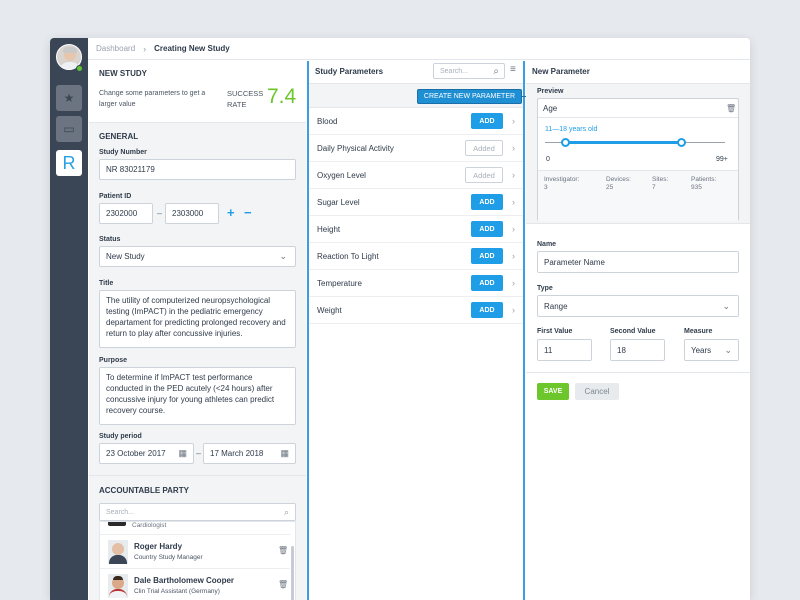 This screenshot has width=800, height=600. Describe the element at coordinates (349, 71) in the screenshot. I see `study-parameters-title: Study Parameters` at that location.